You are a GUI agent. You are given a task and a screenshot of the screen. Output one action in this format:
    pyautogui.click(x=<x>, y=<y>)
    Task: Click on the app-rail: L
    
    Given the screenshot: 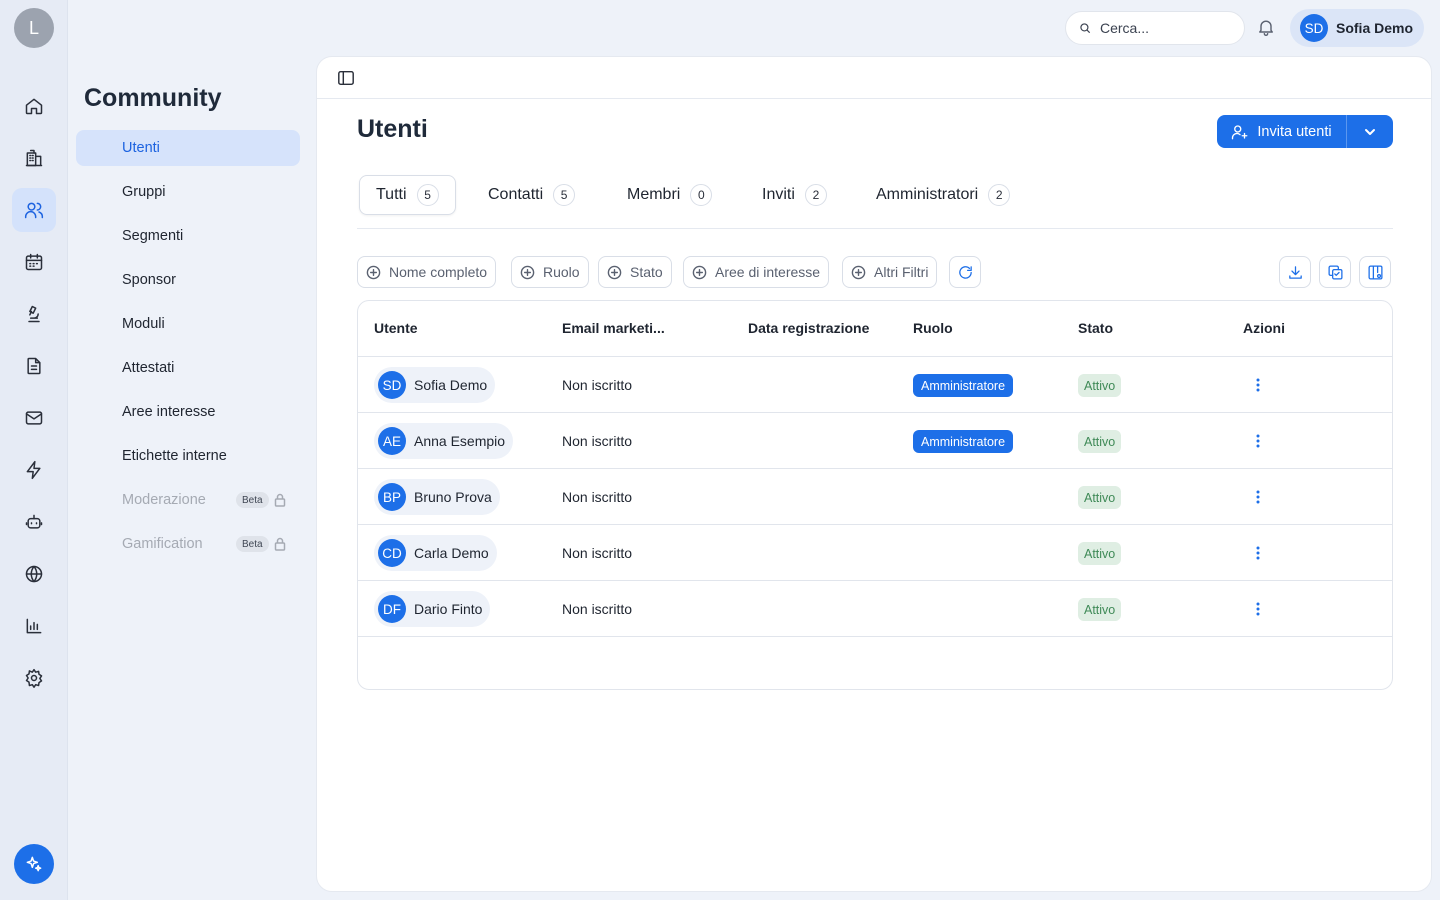 What is the action you would take?
    pyautogui.click(x=34, y=450)
    